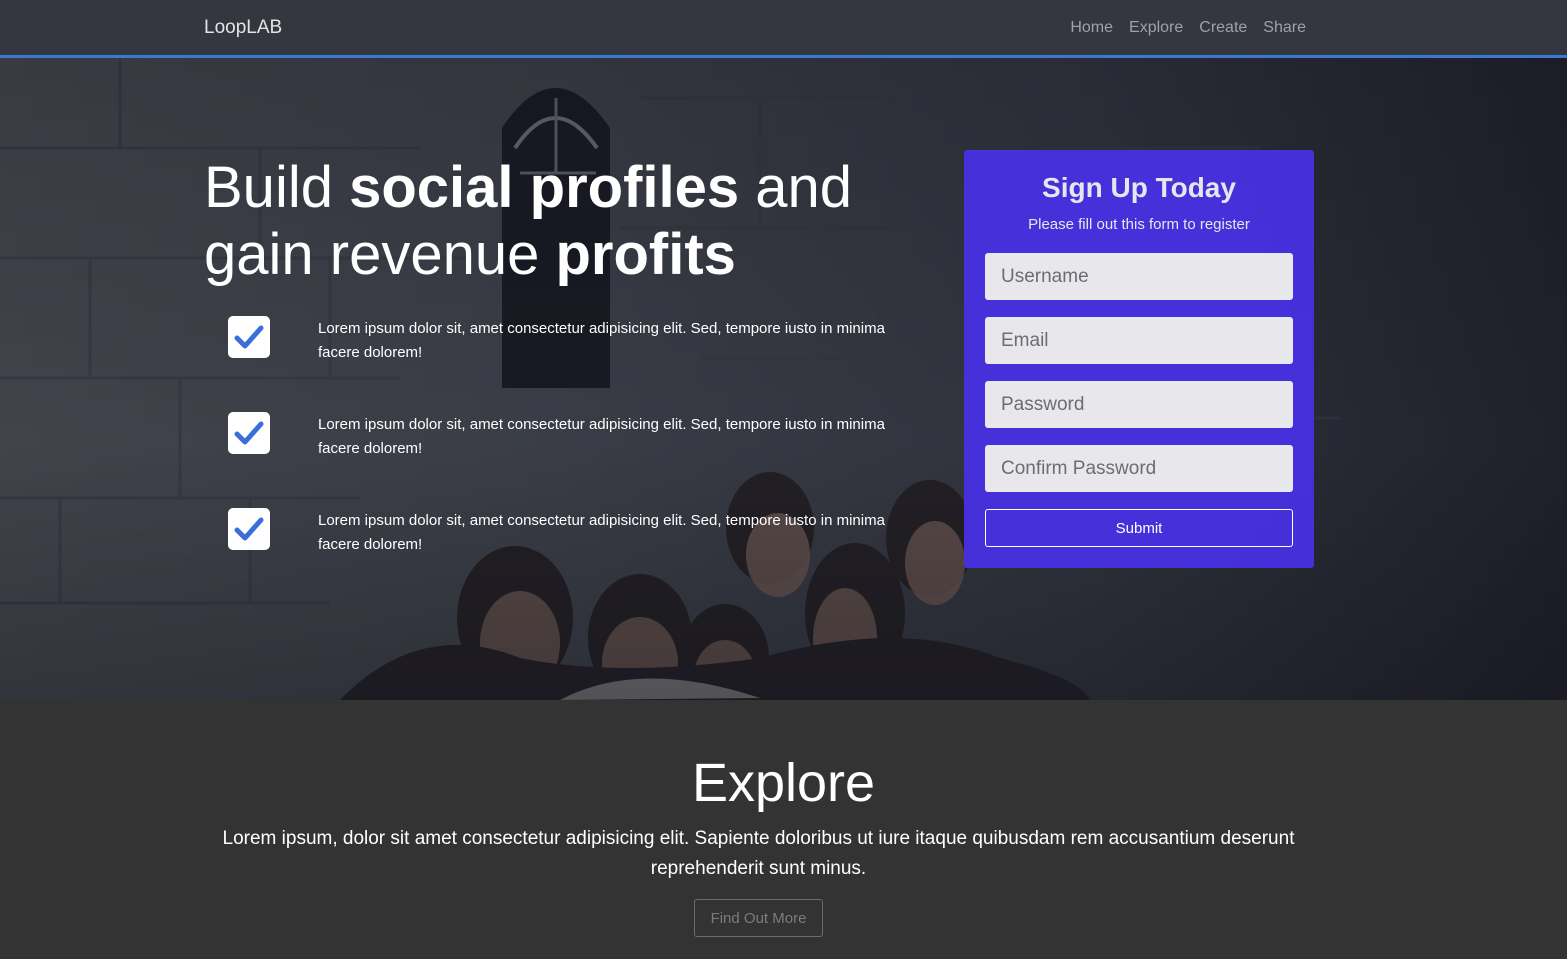  What do you see at coordinates (1223, 28) in the screenshot?
I see `nav-link-create: Create` at bounding box center [1223, 28].